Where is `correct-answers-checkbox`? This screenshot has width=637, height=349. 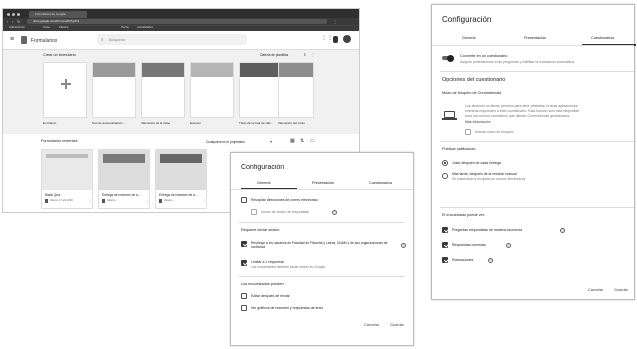
correct-answers-checkbox is located at coordinates (445, 245).